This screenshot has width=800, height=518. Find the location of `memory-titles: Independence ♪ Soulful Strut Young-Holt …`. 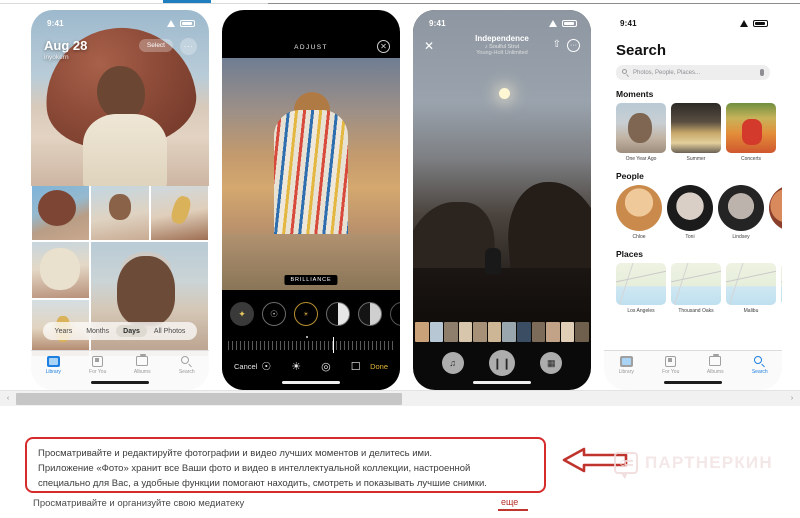

memory-titles: Independence ♪ Soulful Strut Young-Holt … is located at coordinates (502, 45).